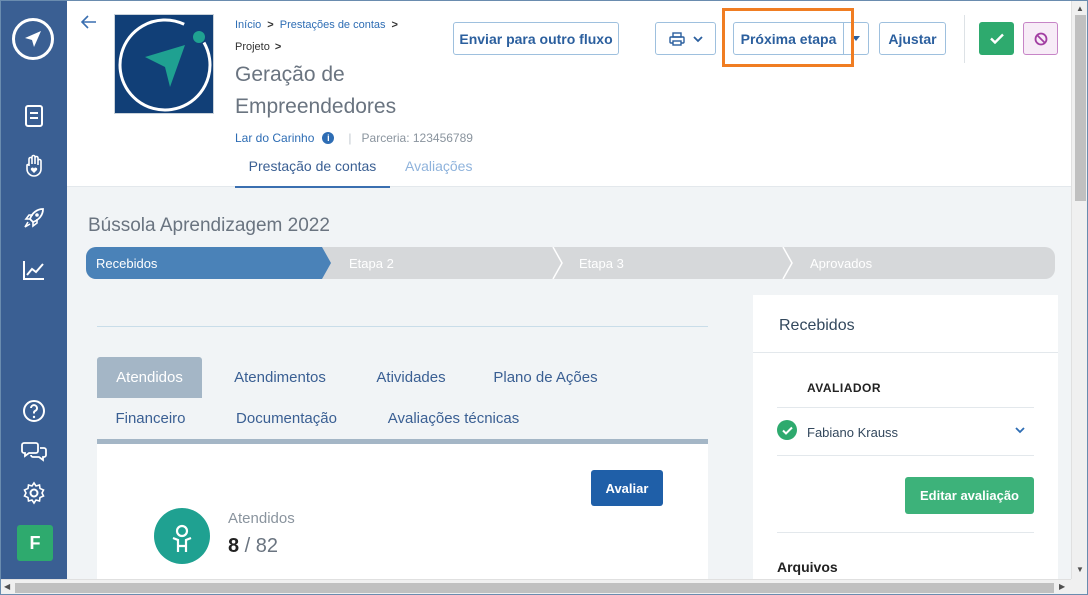 The width and height of the screenshot is (1088, 595). I want to click on reject-button, so click(1040, 38).